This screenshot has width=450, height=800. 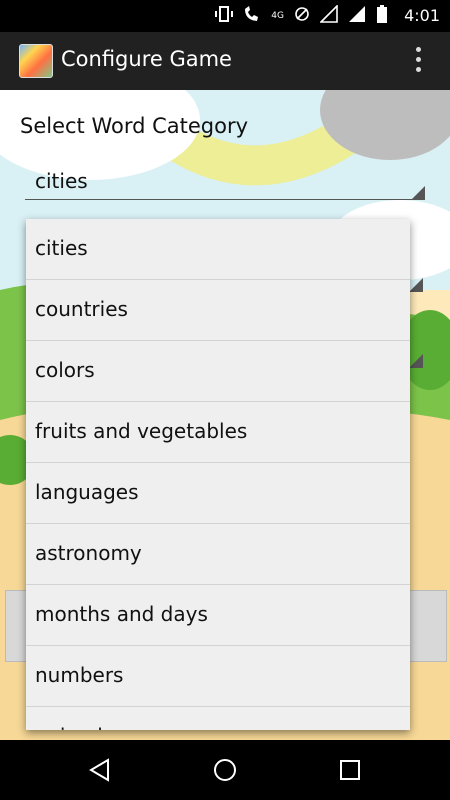 I want to click on back-icon, so click(x=100, y=770).